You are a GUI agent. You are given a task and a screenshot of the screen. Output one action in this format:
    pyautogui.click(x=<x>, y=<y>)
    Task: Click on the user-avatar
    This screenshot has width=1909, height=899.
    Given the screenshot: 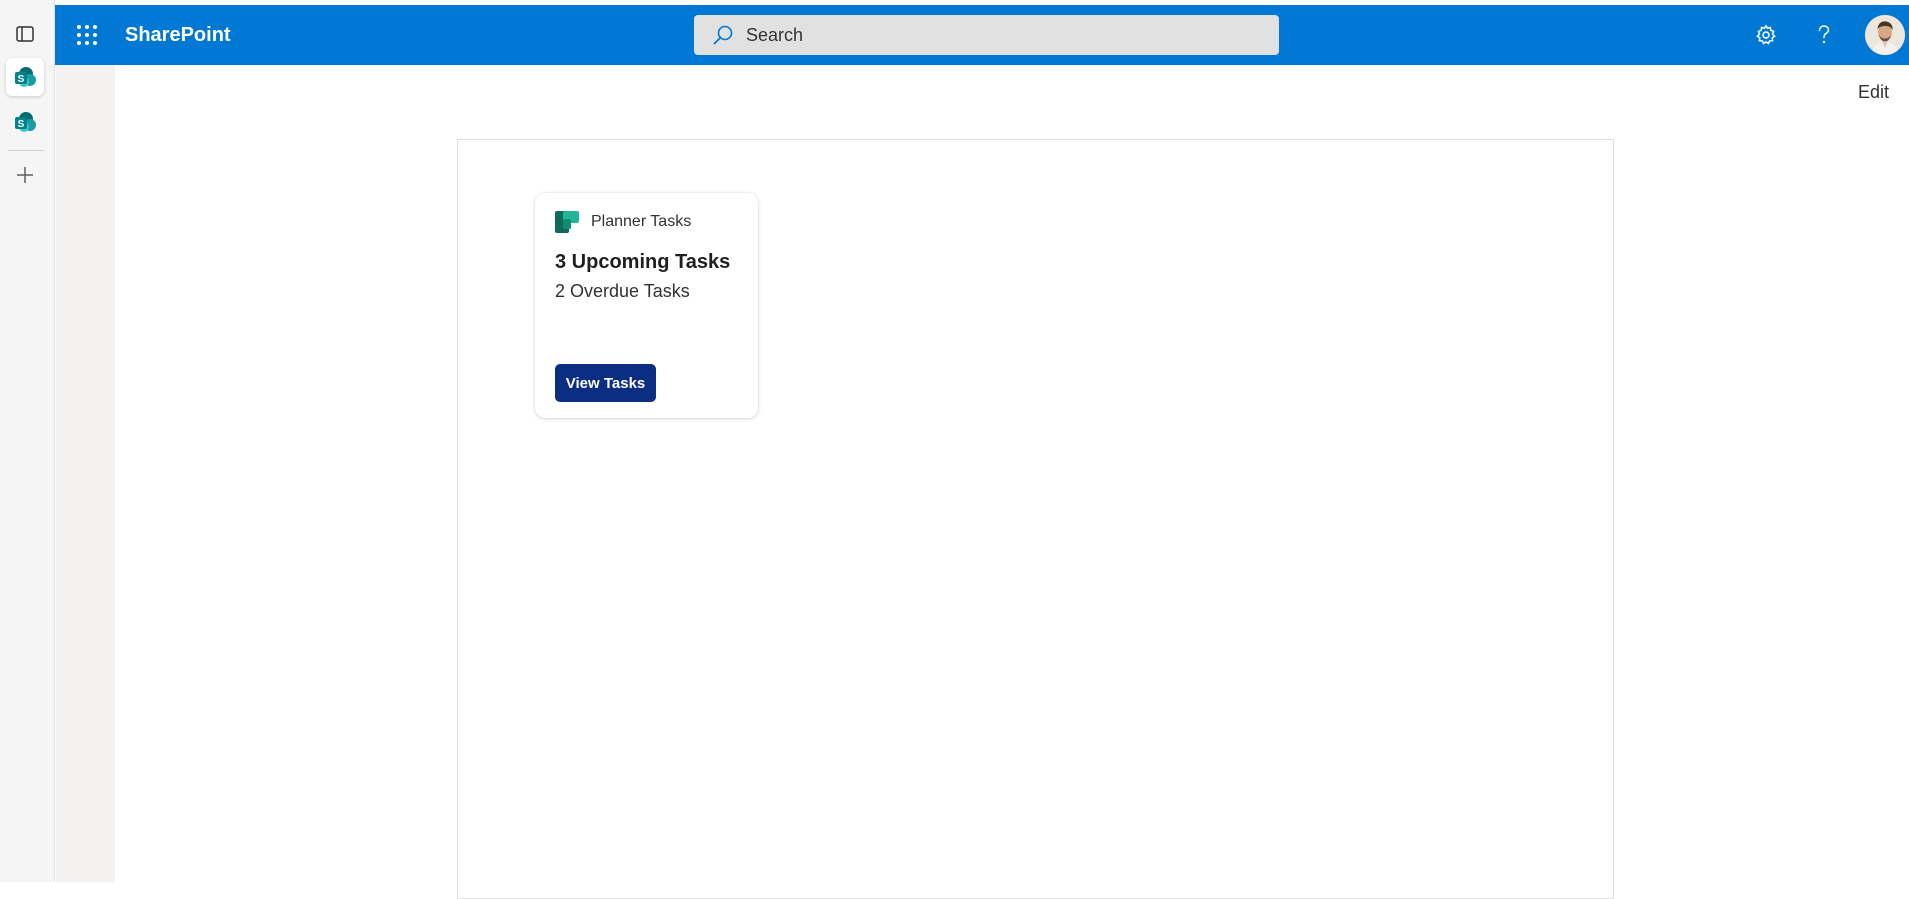 What is the action you would take?
    pyautogui.click(x=1885, y=35)
    